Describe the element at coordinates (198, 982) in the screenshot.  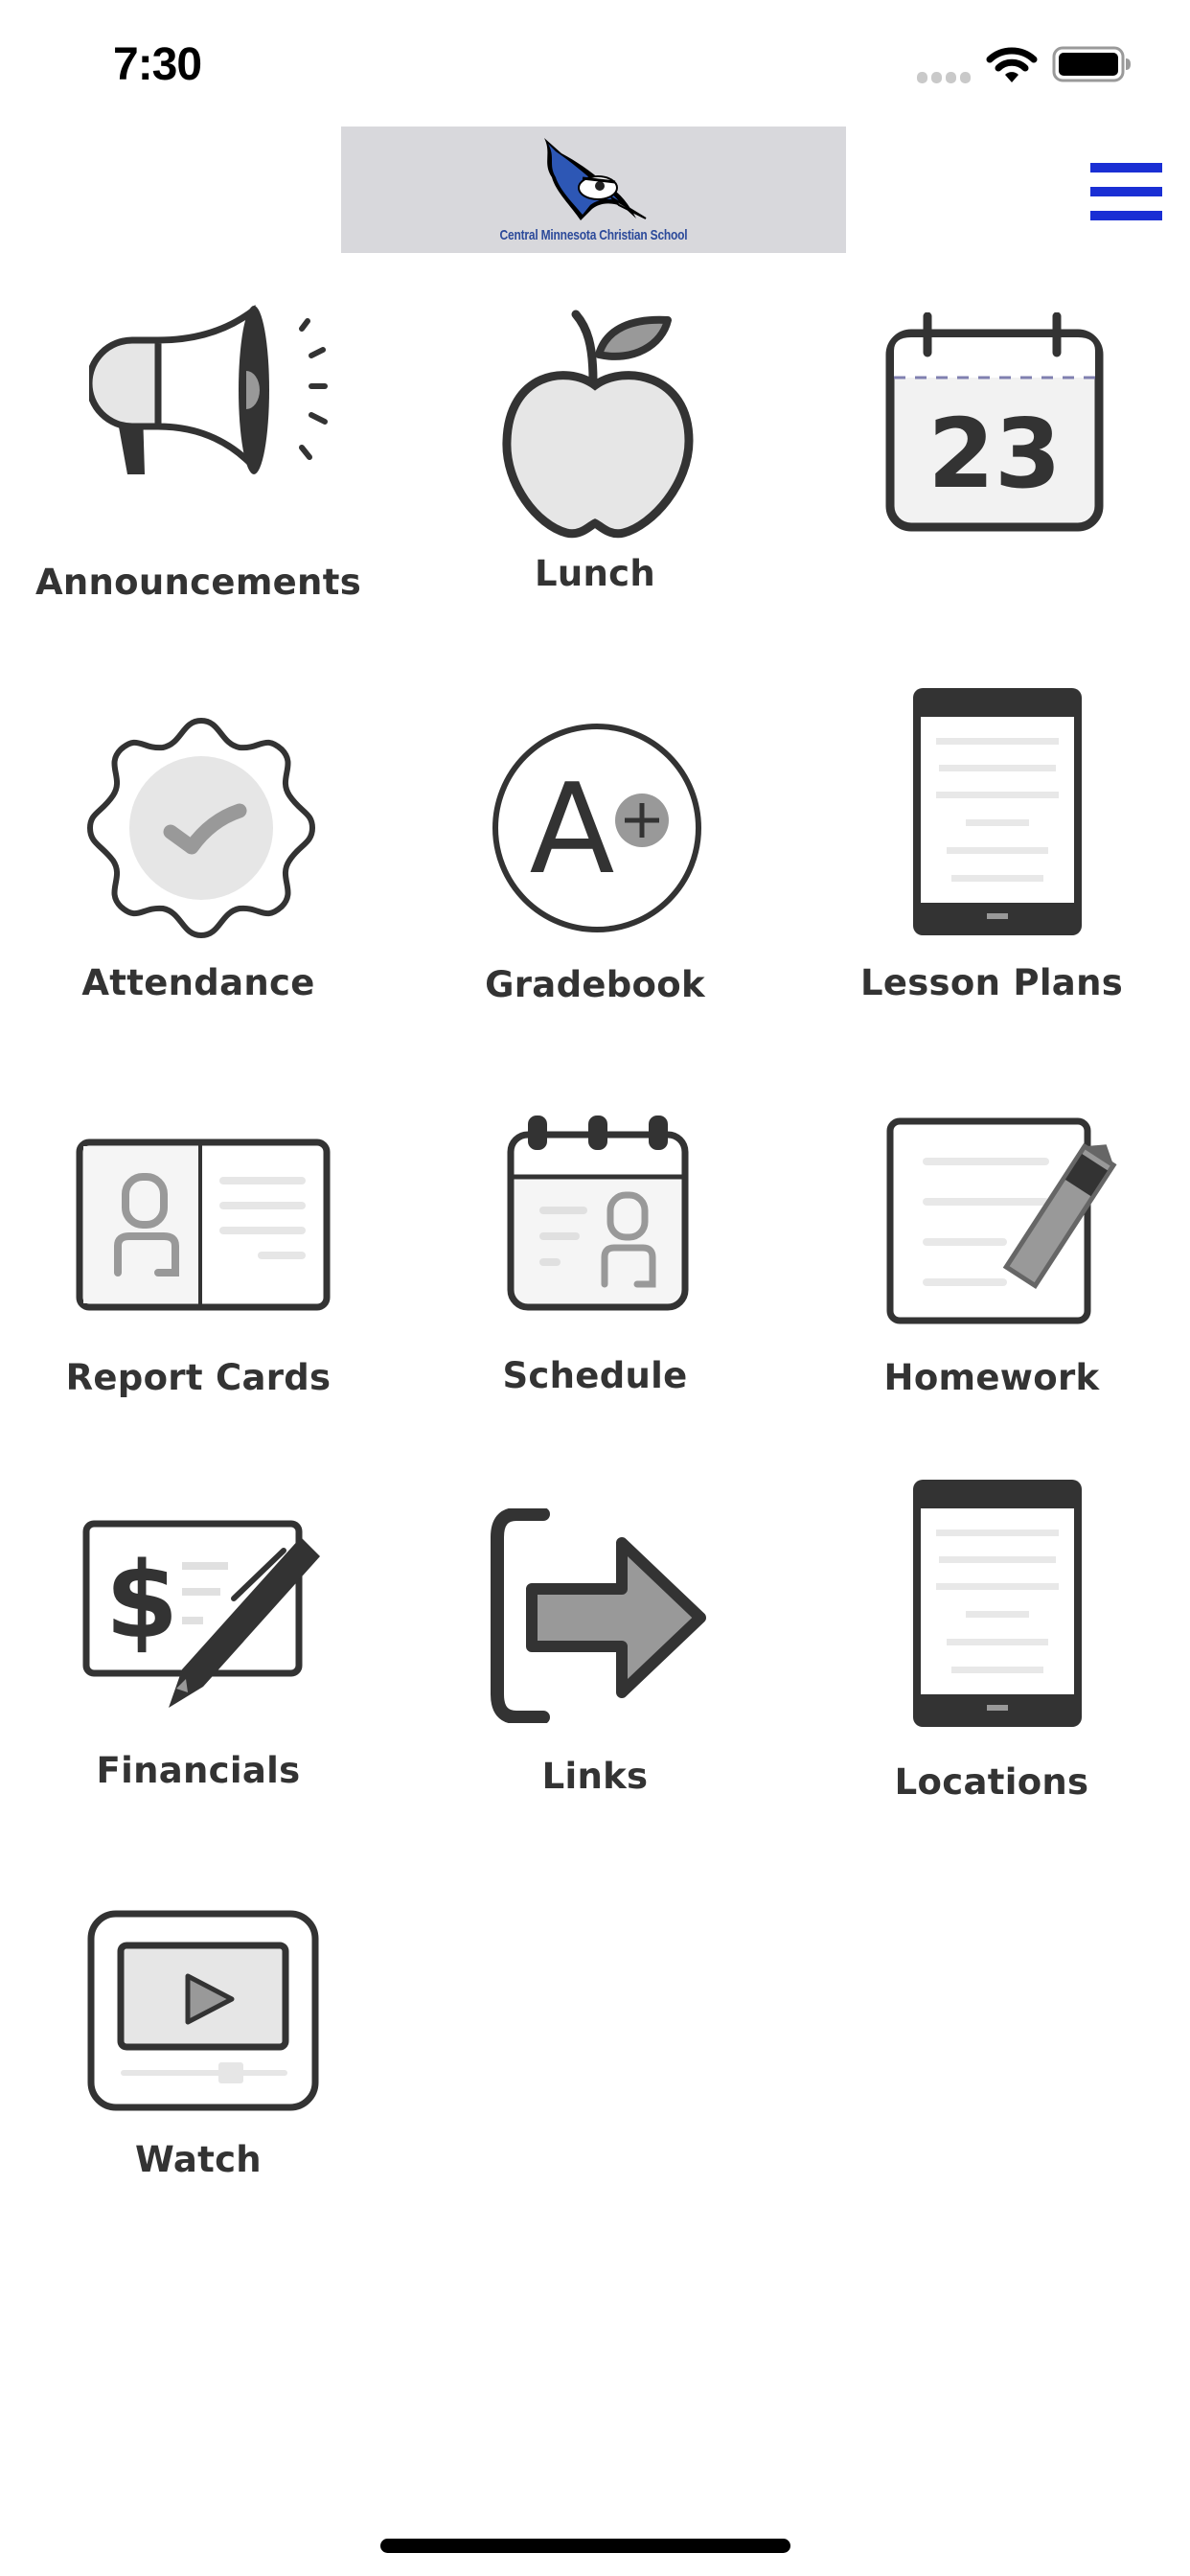
I see `tile-label: Attendance` at that location.